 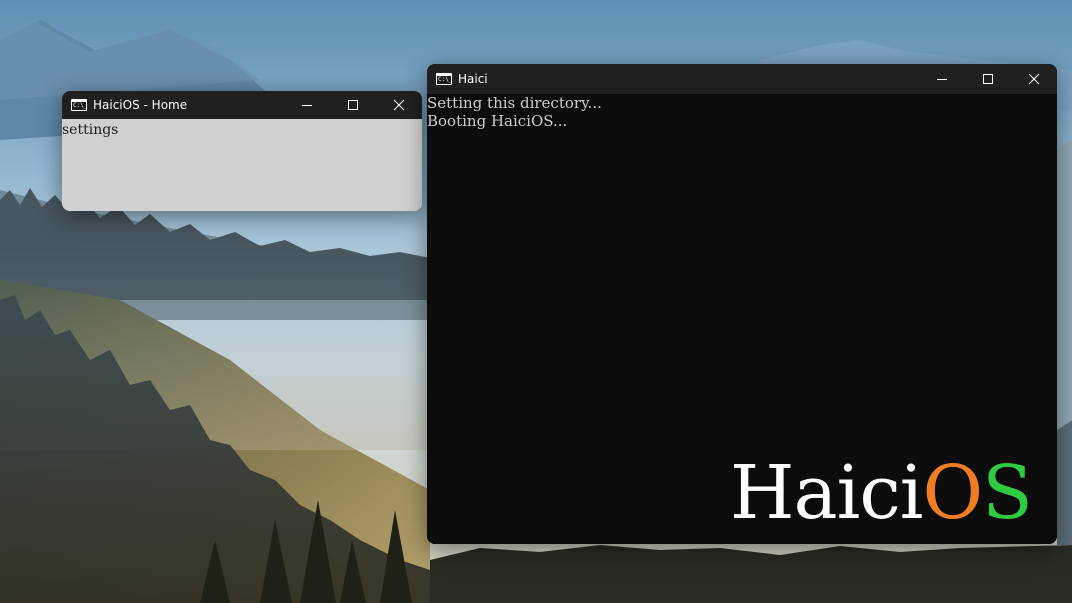 I want to click on terminal-window-title: Haici, so click(x=473, y=79).